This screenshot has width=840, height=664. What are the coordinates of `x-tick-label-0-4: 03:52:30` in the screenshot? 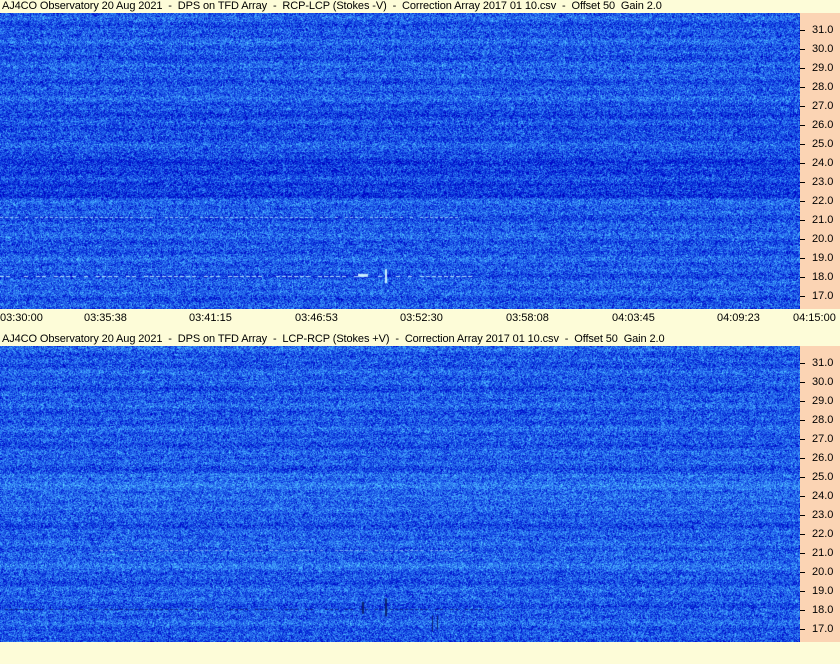 It's located at (421, 318).